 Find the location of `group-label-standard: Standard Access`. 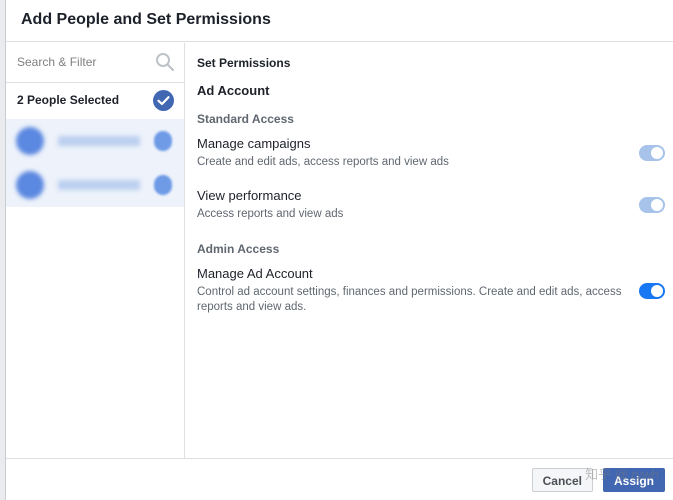

group-label-standard: Standard Access is located at coordinates (245, 119).